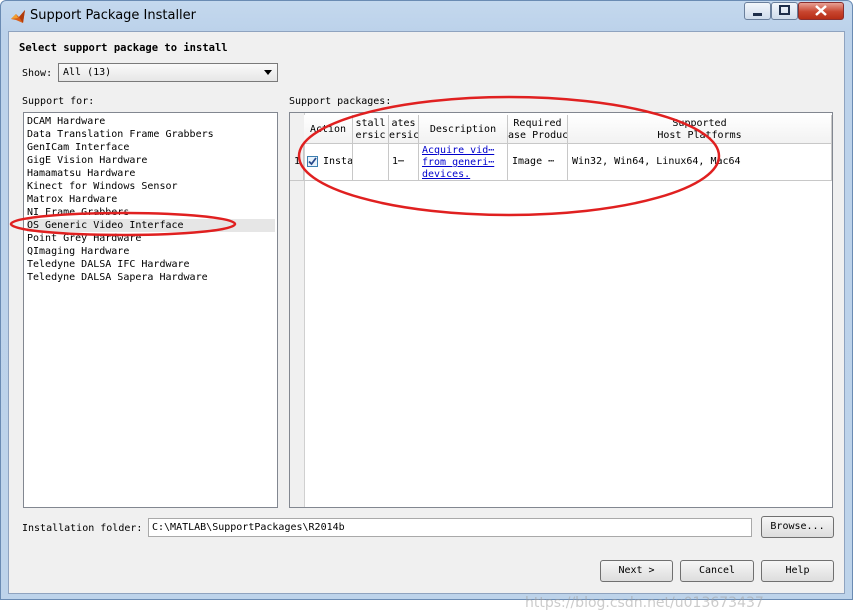 This screenshot has width=853, height=611. What do you see at coordinates (509, 156) in the screenshot?
I see `annotation-ellipse-table` at bounding box center [509, 156].